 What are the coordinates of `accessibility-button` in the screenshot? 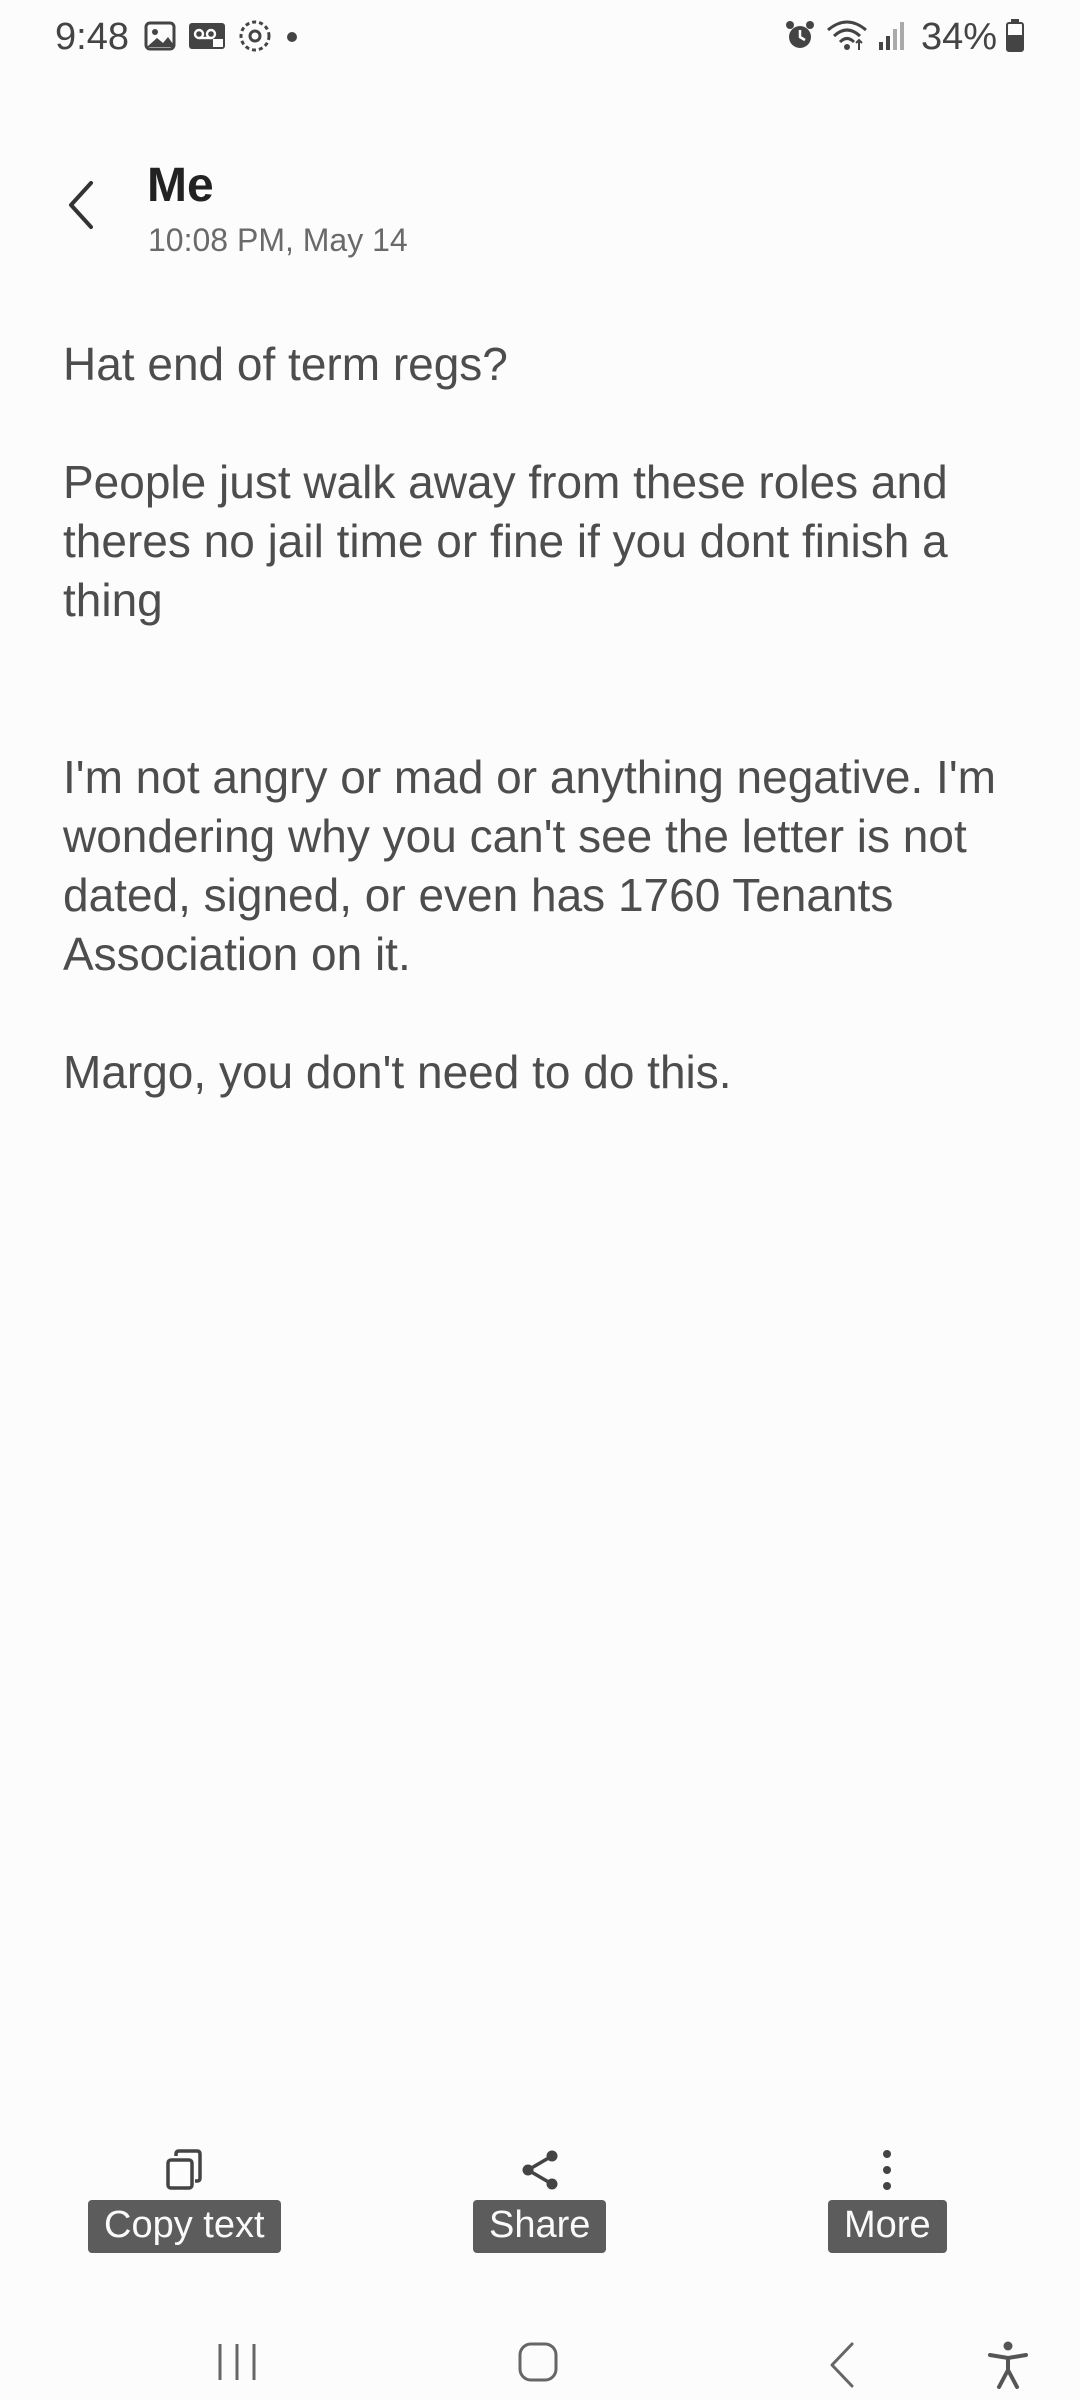 It's located at (1008, 2365).